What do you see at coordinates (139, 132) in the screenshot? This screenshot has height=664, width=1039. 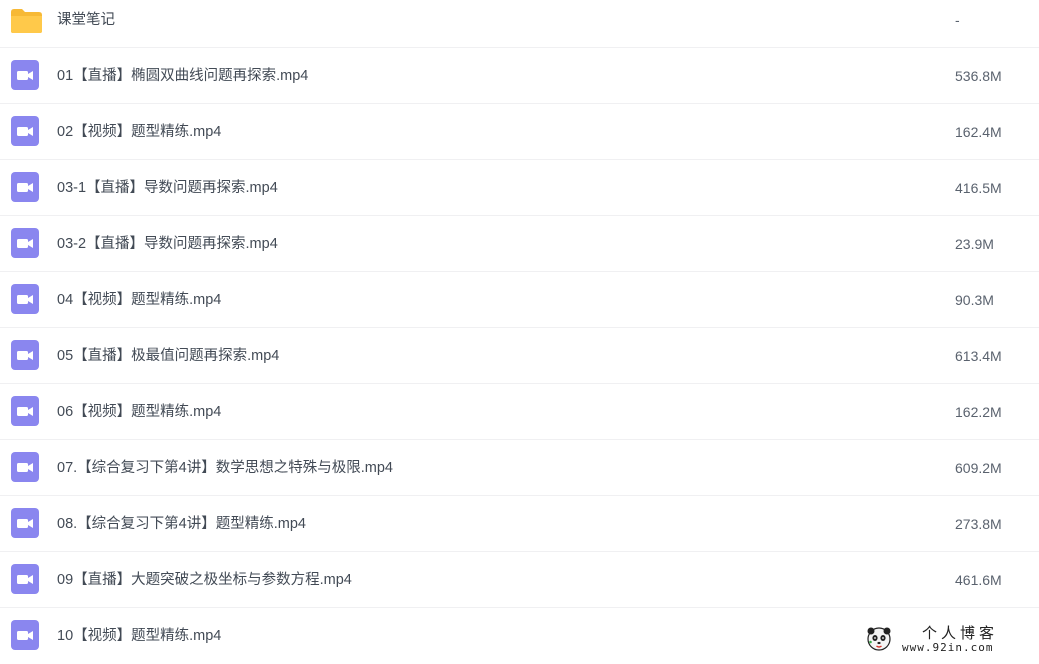 I see `file-name: 02【视频】题型精练.mp4` at bounding box center [139, 132].